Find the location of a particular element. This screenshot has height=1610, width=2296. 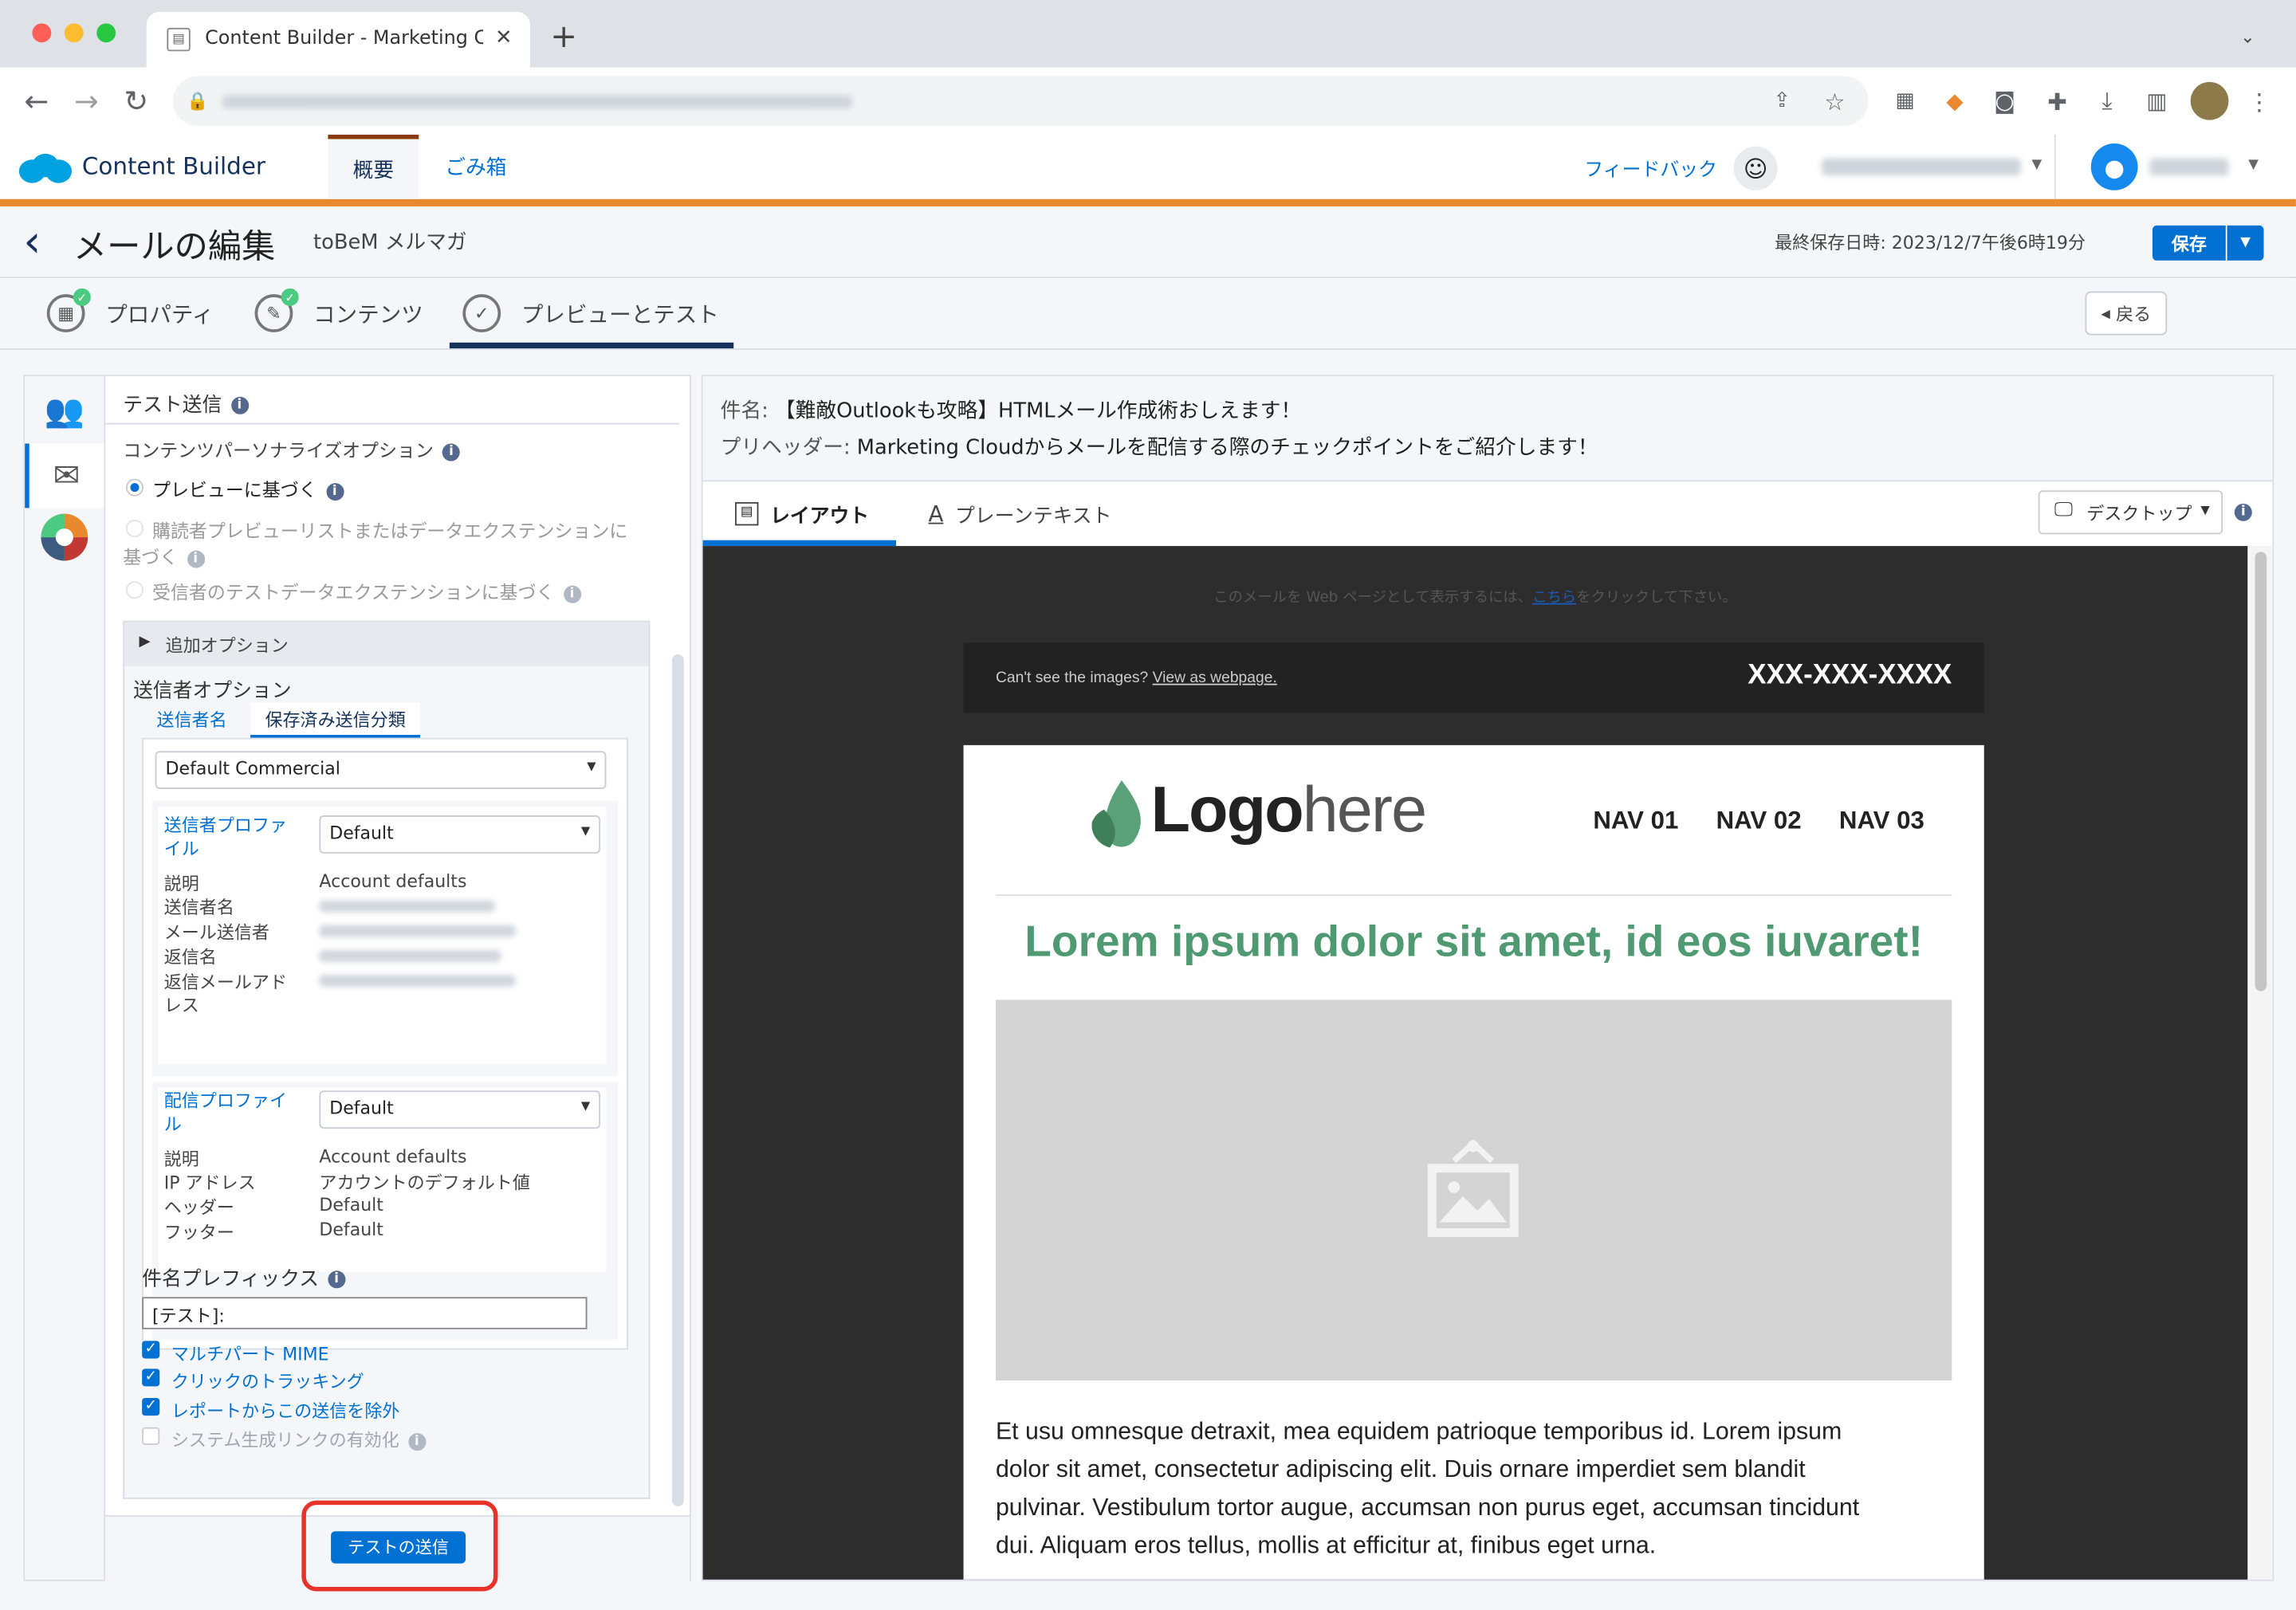

forward-arrow-icon: → is located at coordinates (86, 101).